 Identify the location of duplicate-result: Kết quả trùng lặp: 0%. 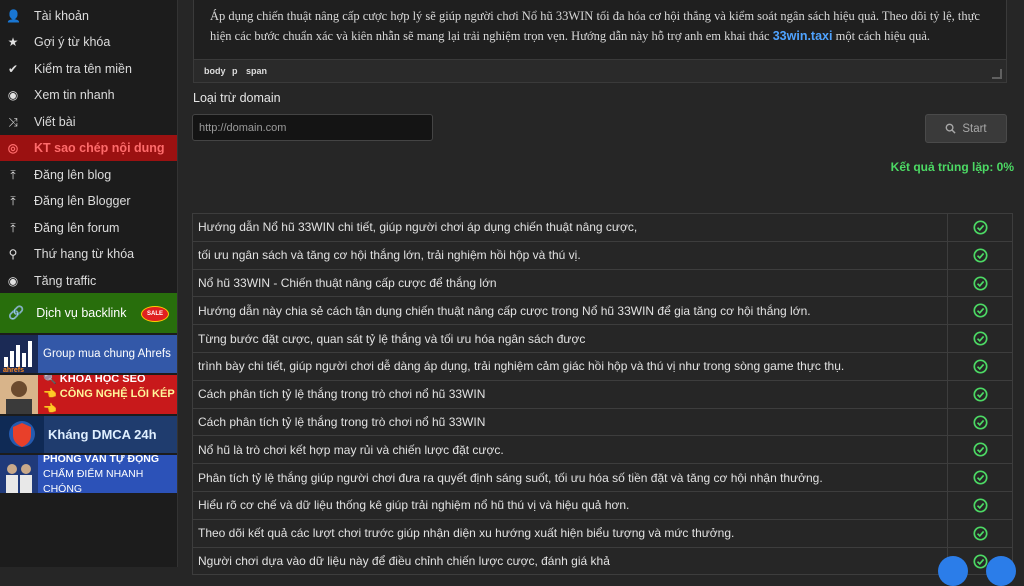
(952, 167).